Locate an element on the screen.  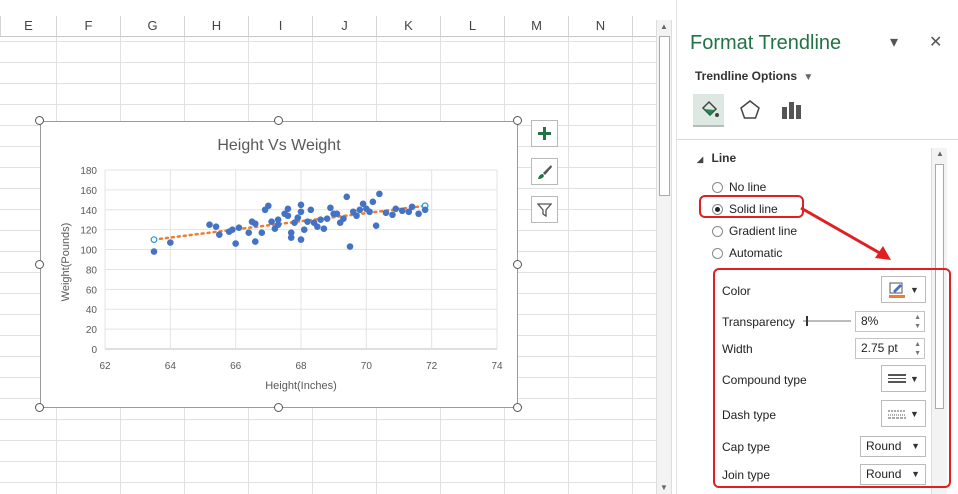
radio-label: Gradient line is located at coordinates (763, 231).